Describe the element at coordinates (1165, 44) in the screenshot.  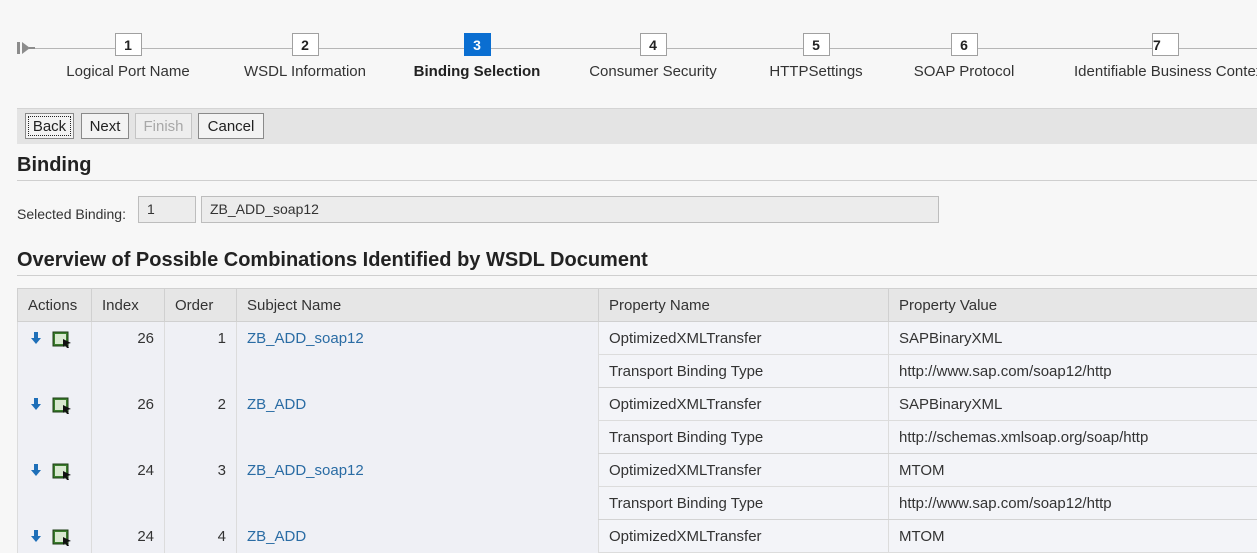
I see `step-number: 7` at that location.